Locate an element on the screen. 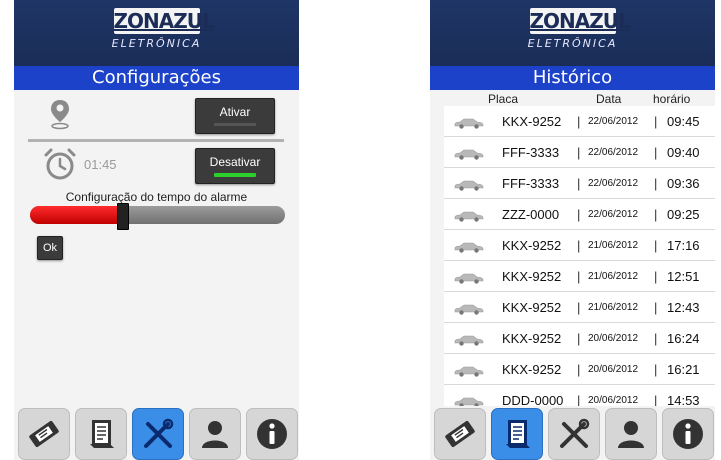  time-value: 12:51 is located at coordinates (683, 276).